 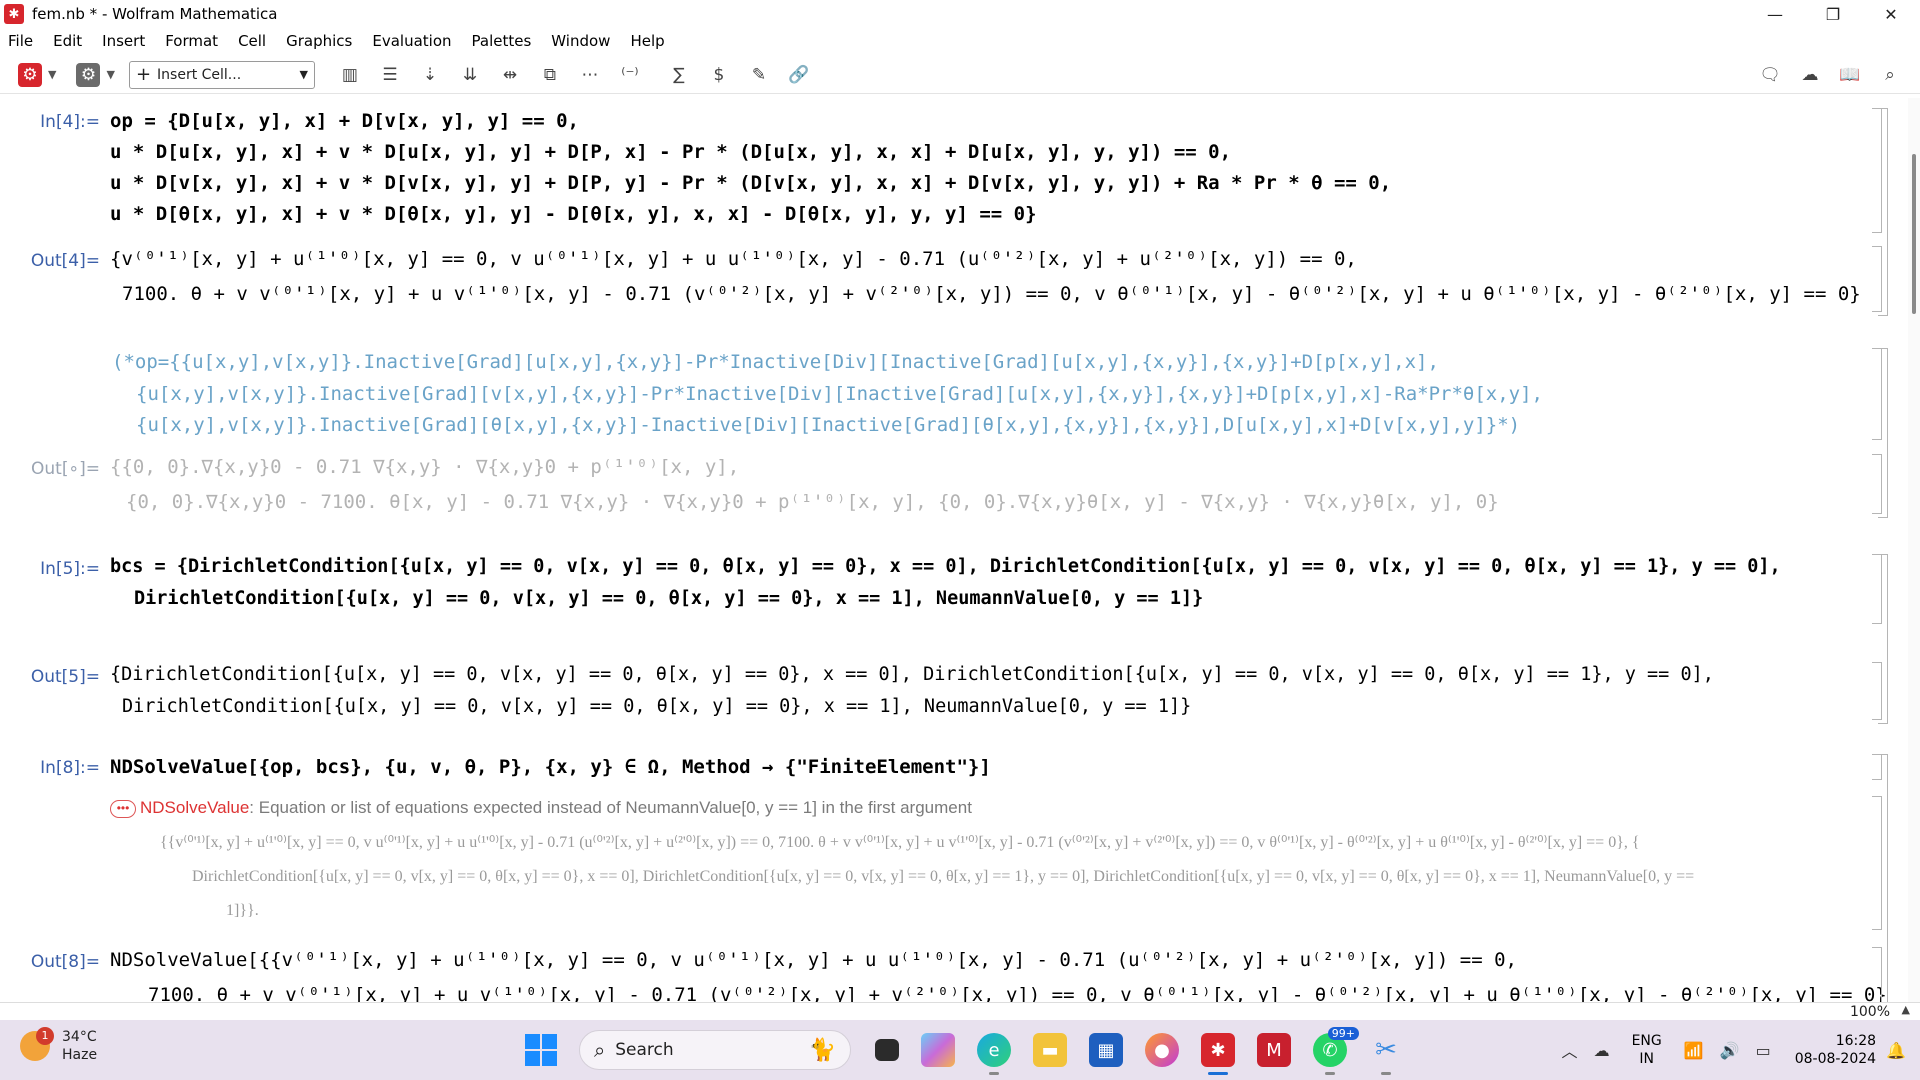 I want to click on message-function-name: NDSolveValue, so click(x=194, y=807).